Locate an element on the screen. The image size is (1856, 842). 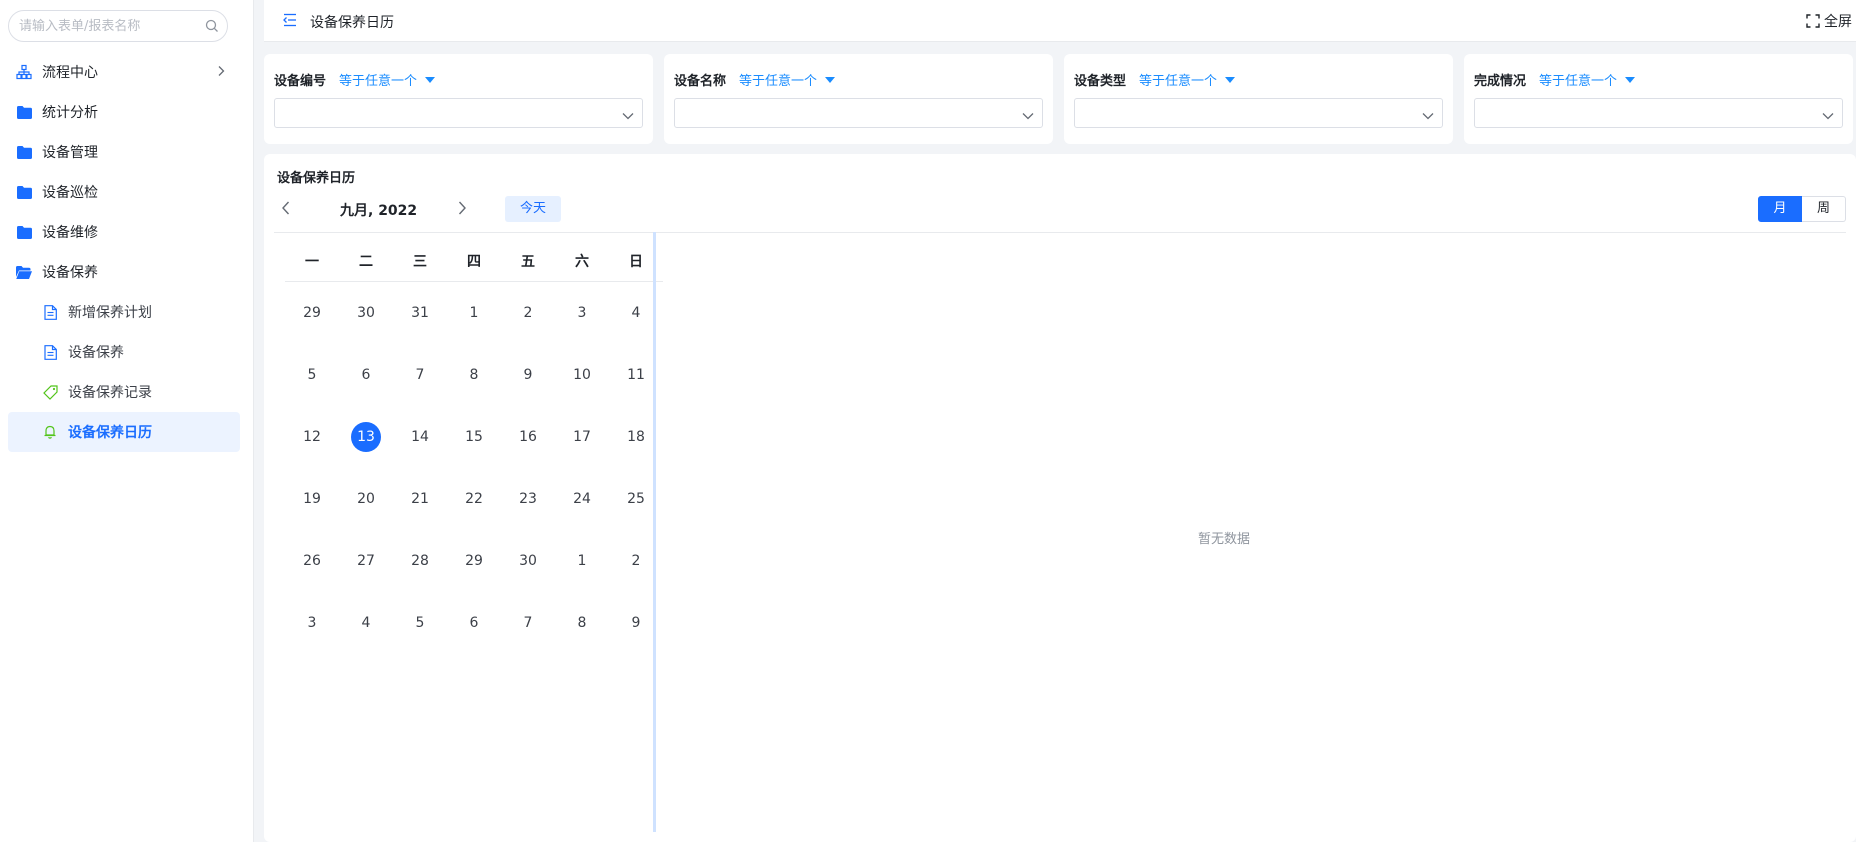
sidebar-item-device-management: 设备管理 is located at coordinates (124, 152).